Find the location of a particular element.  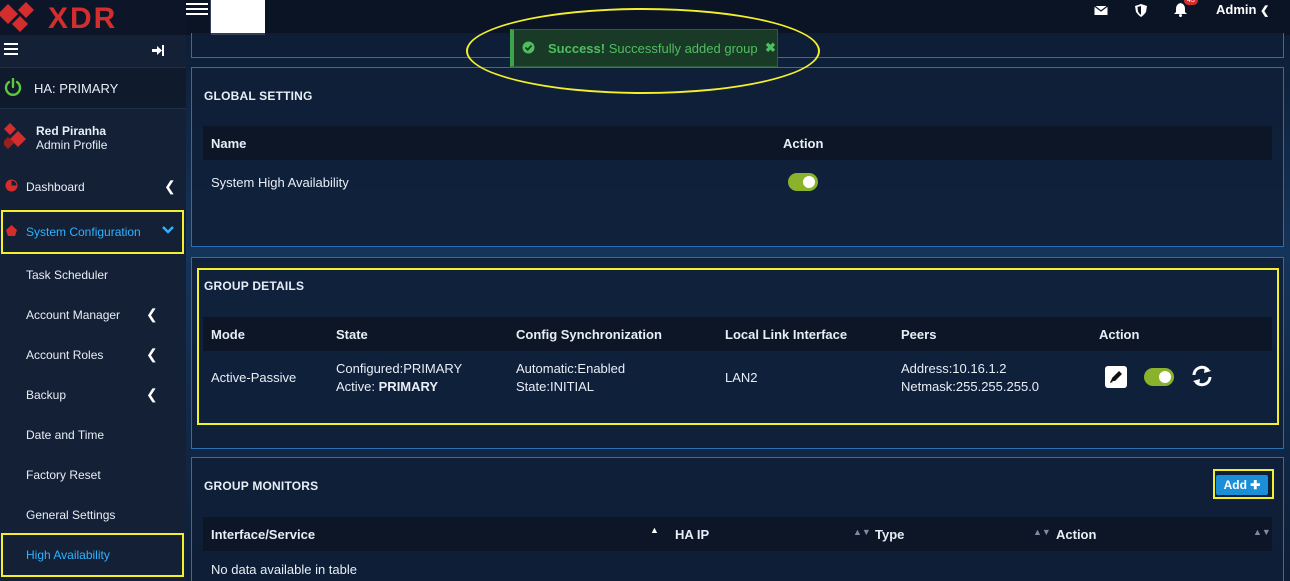

sidebar-item-label: Date and Time is located at coordinates (65, 435).